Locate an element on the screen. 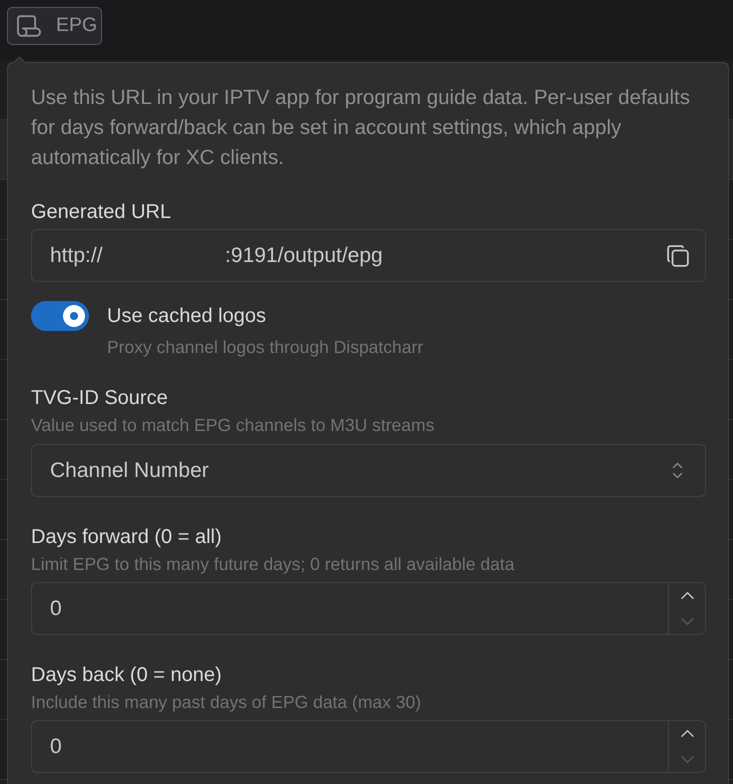  switch-label: Use cached logos is located at coordinates (187, 316).